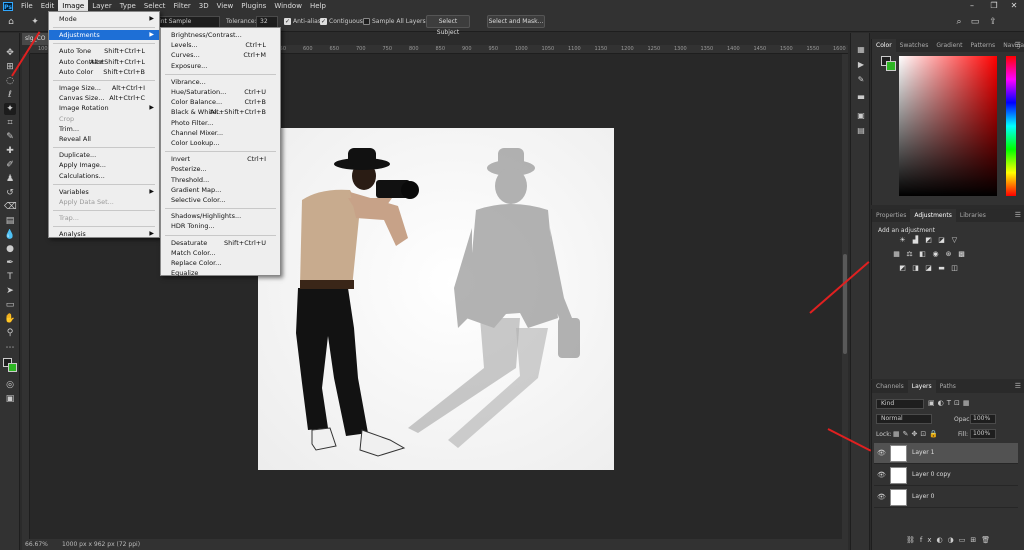 Image resolution: width=1024 pixels, height=550 pixels. What do you see at coordinates (861, 50) in the screenshot?
I see `history-panel-icon: ▦` at bounding box center [861, 50].